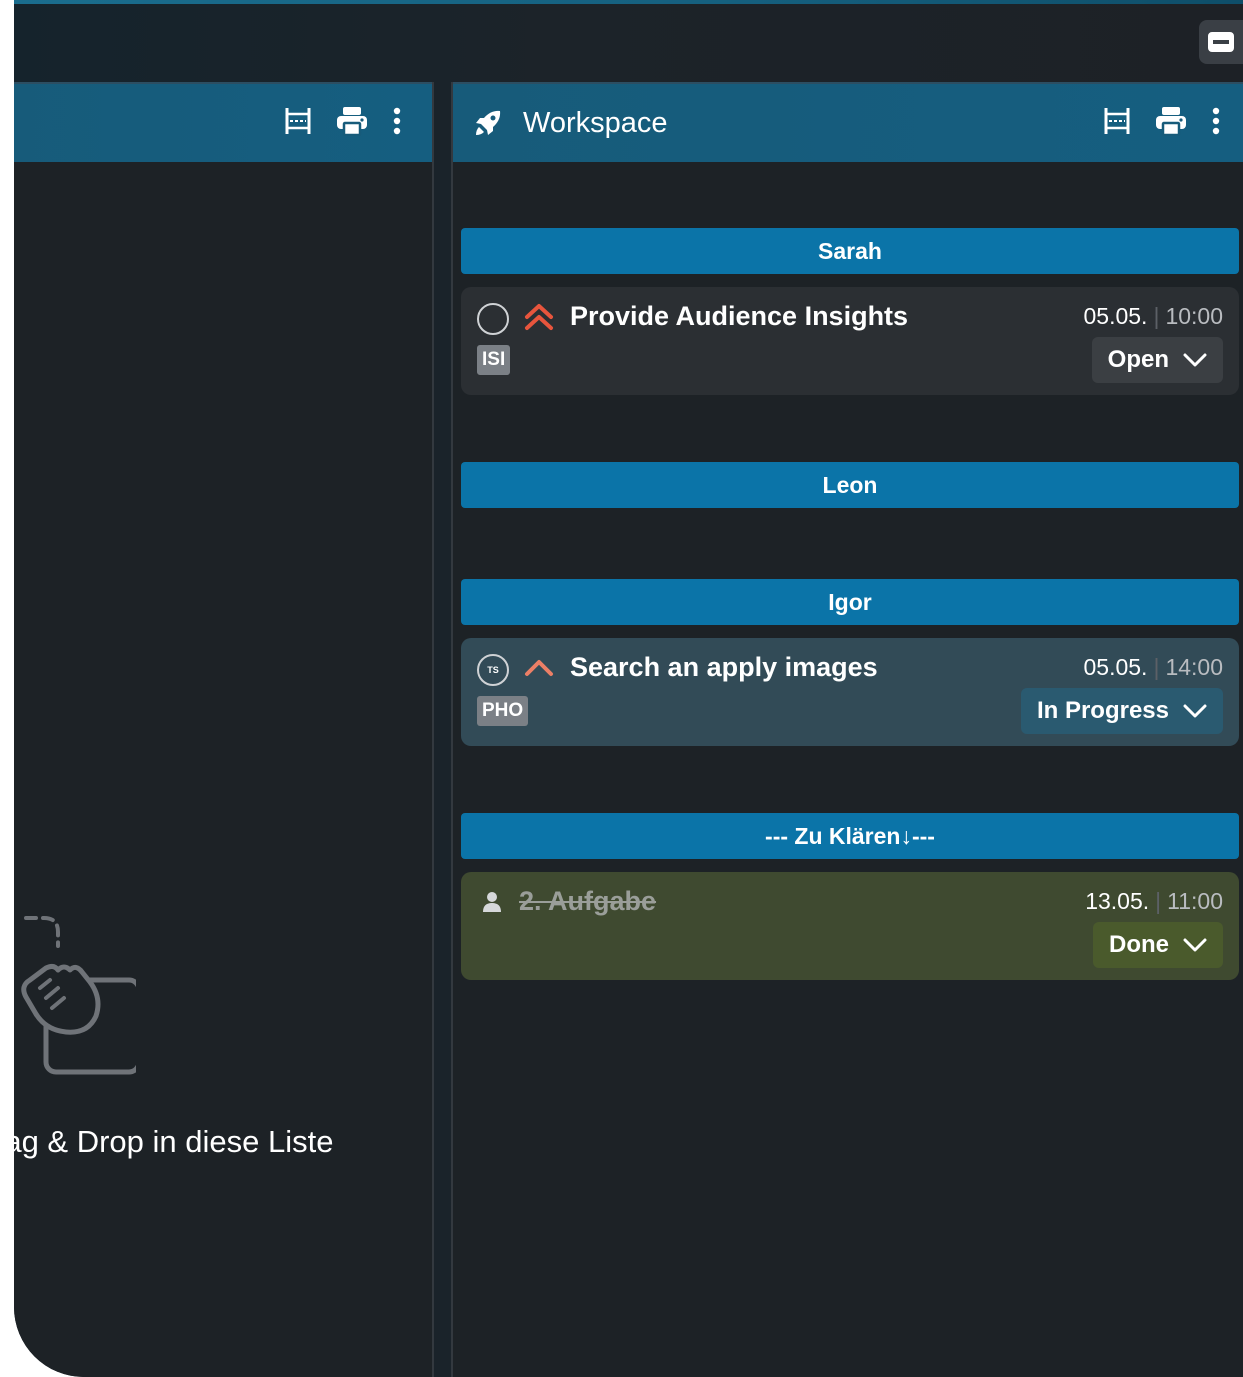 The height and width of the screenshot is (1377, 1243). I want to click on panel-title: Workspace, so click(595, 122).